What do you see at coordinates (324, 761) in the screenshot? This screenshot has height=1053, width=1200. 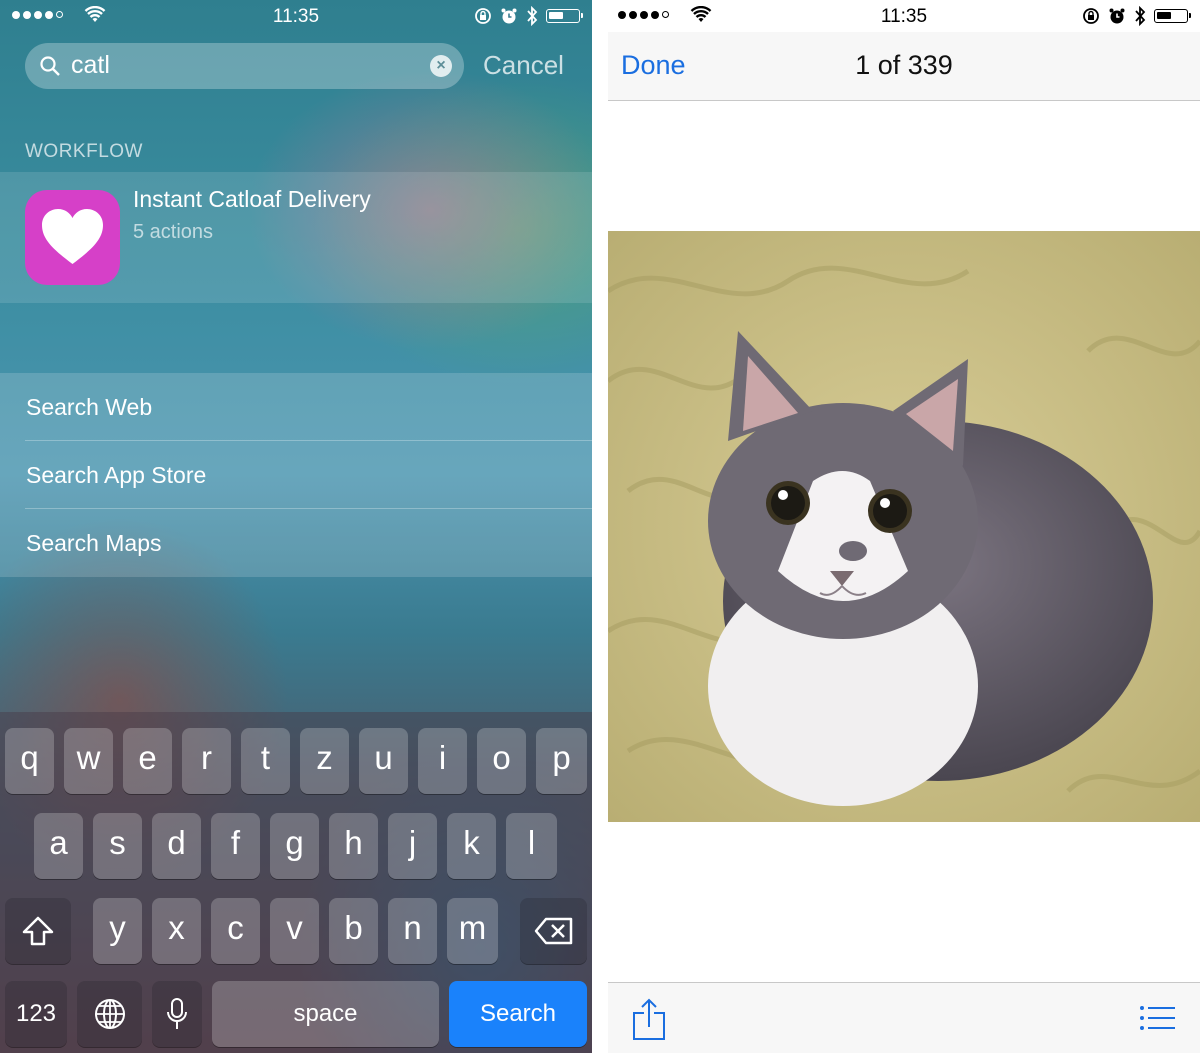 I see `key-z: z` at bounding box center [324, 761].